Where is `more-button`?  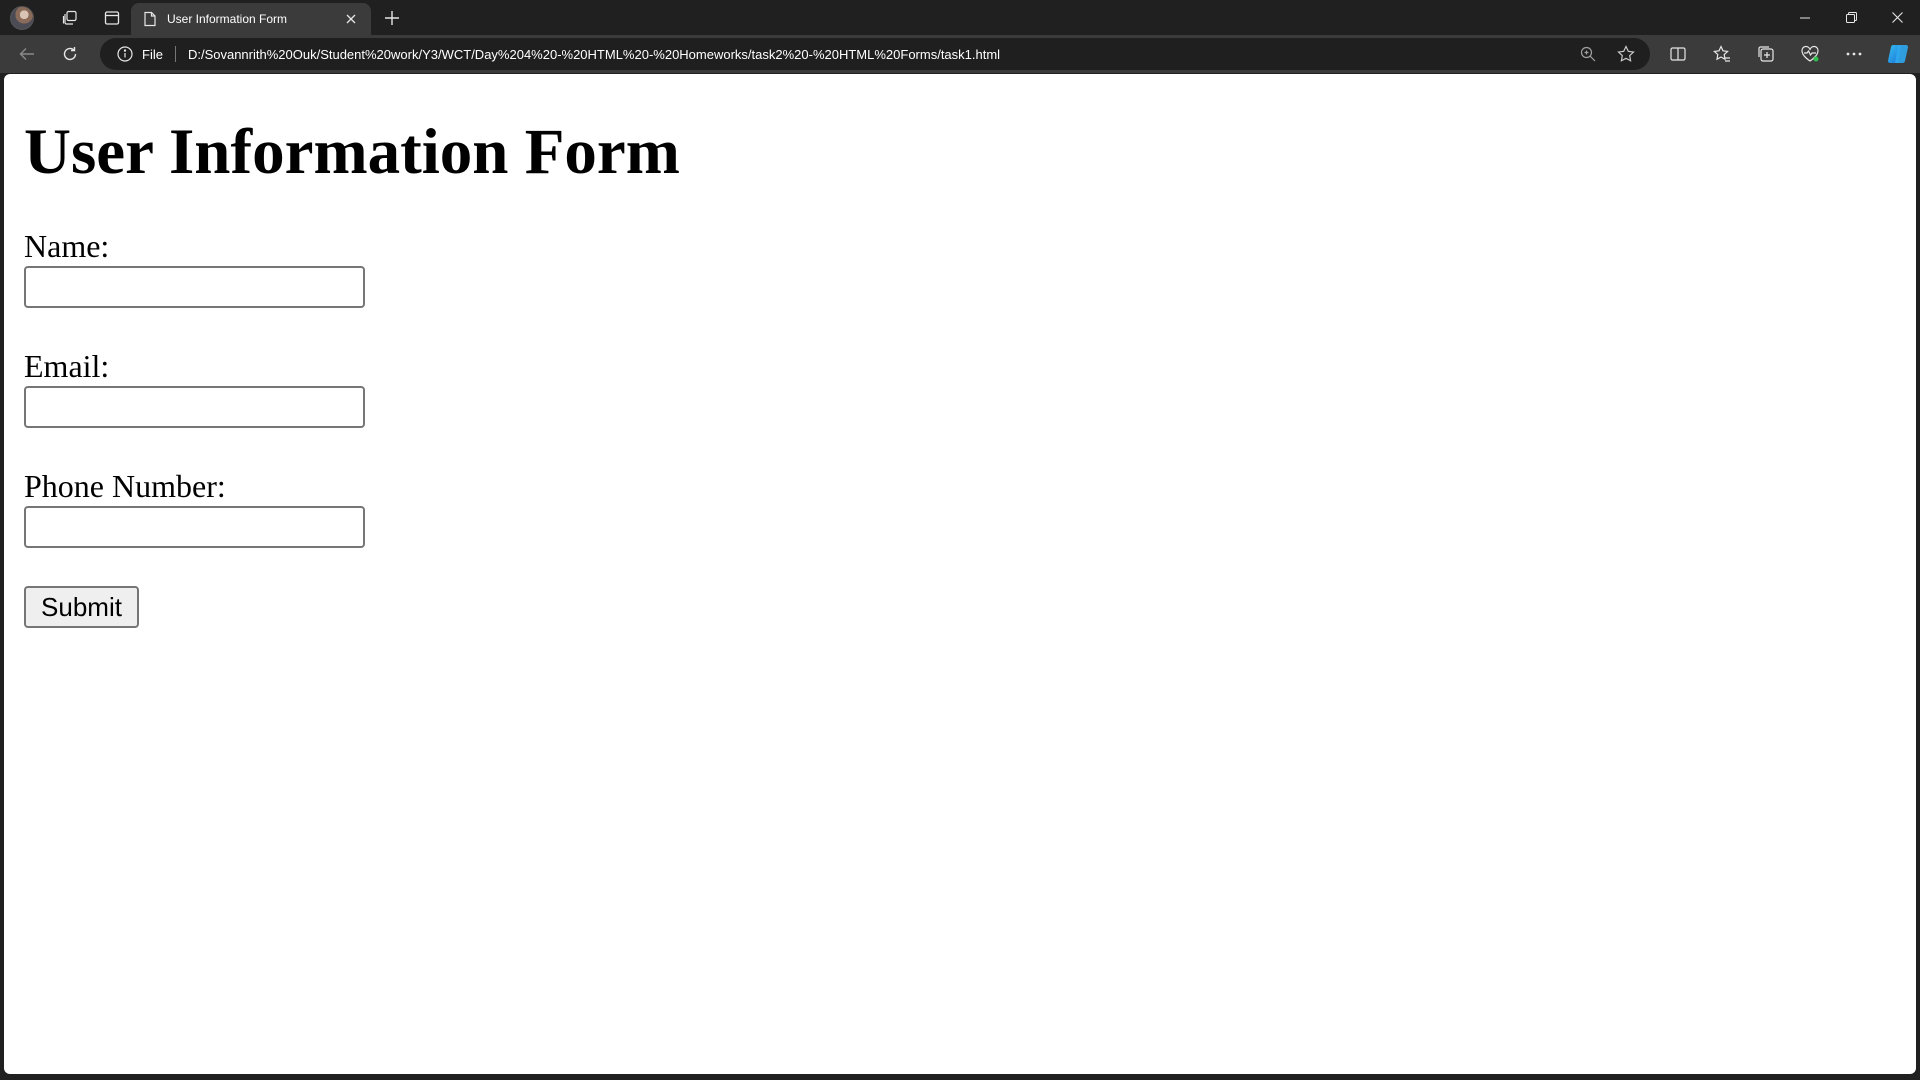 more-button is located at coordinates (1854, 54).